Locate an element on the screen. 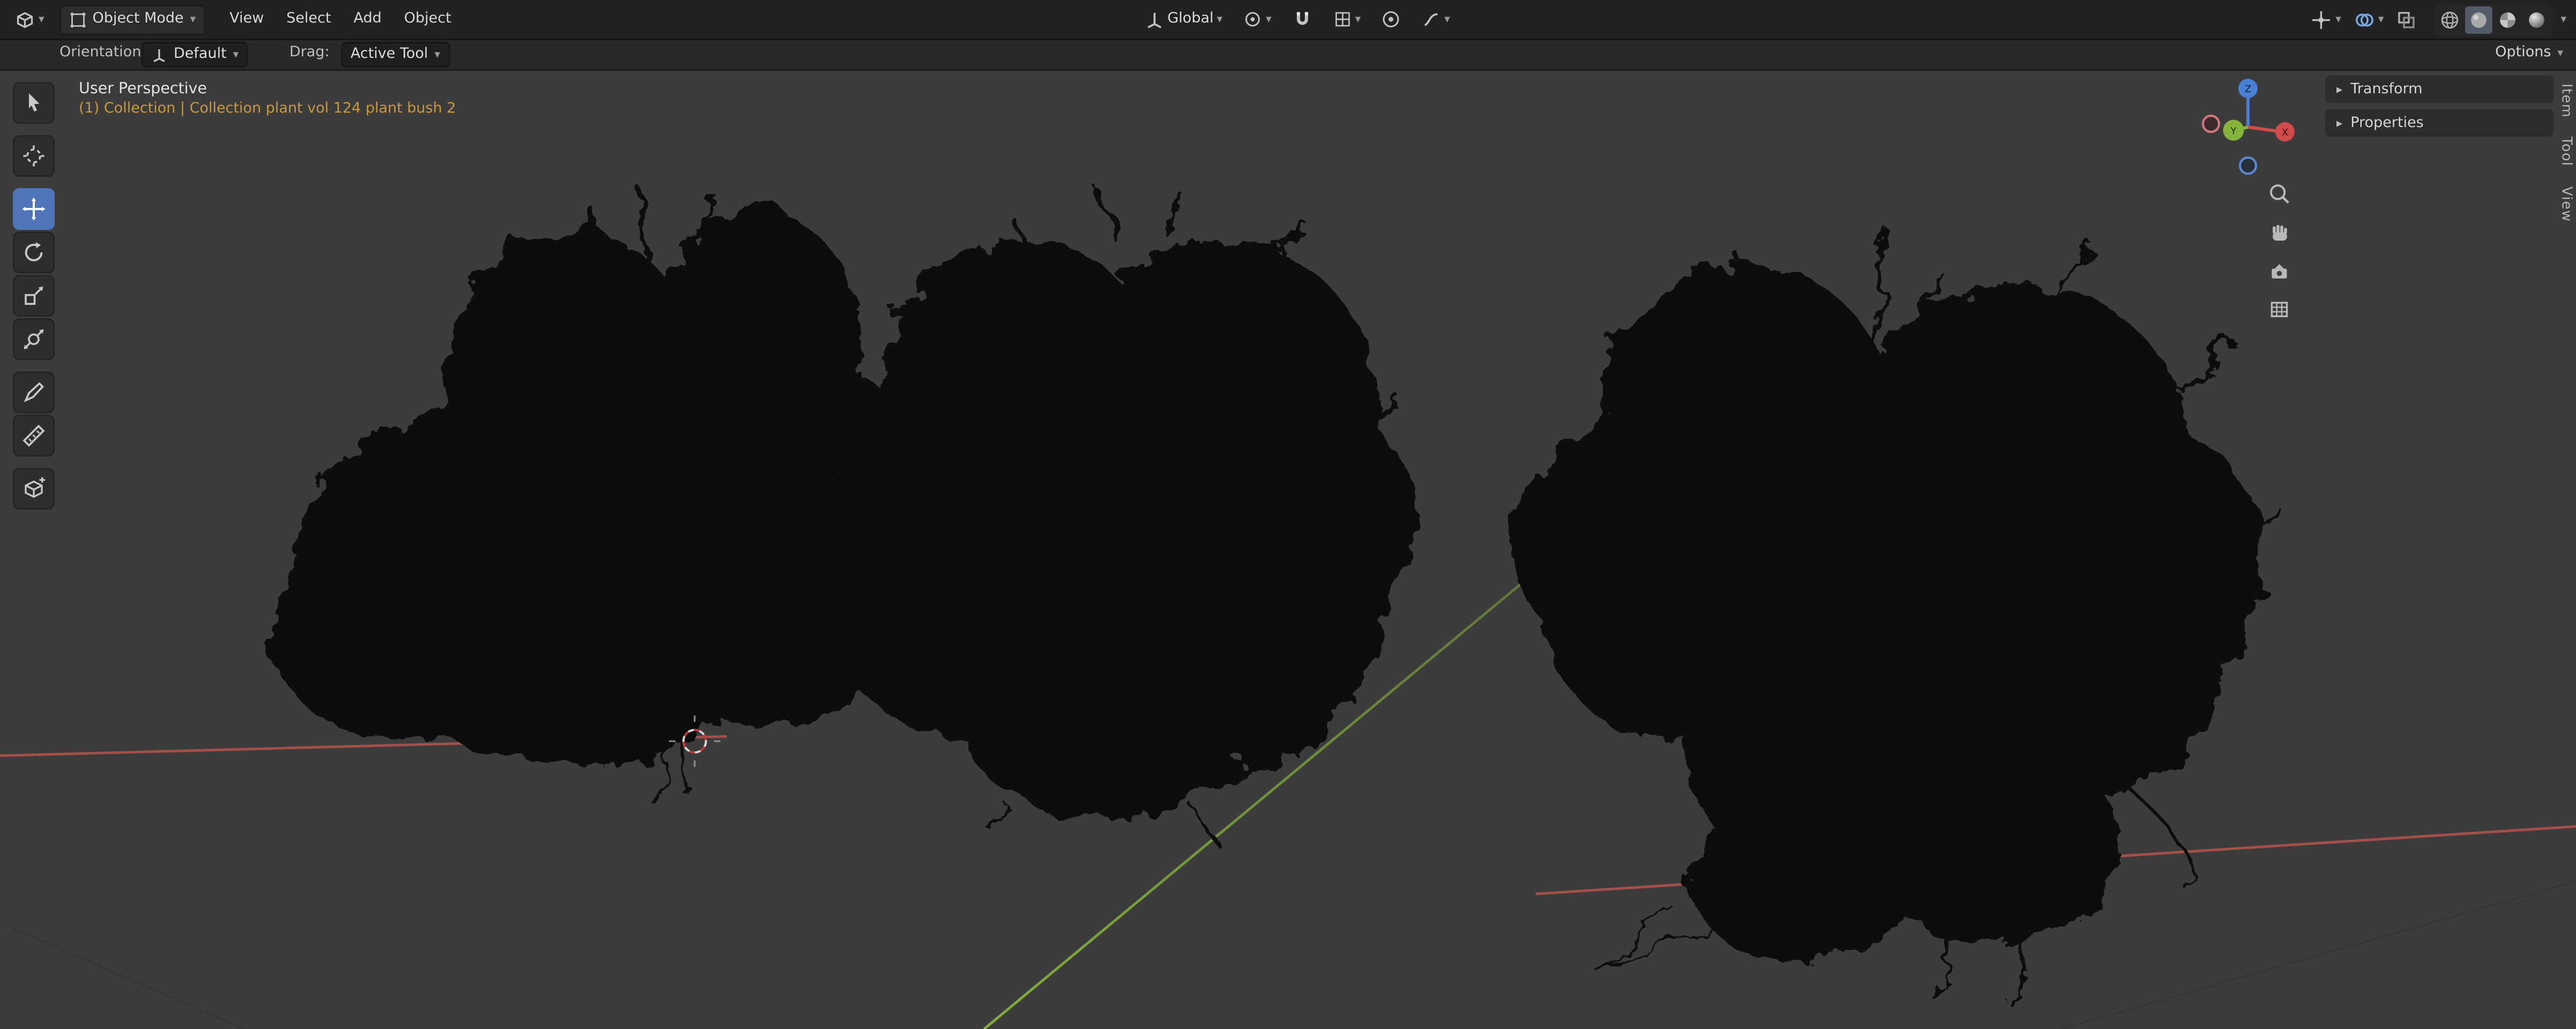 This screenshot has width=2576, height=1029. sidebar-tab-tool: Tool is located at coordinates (2566, 152).